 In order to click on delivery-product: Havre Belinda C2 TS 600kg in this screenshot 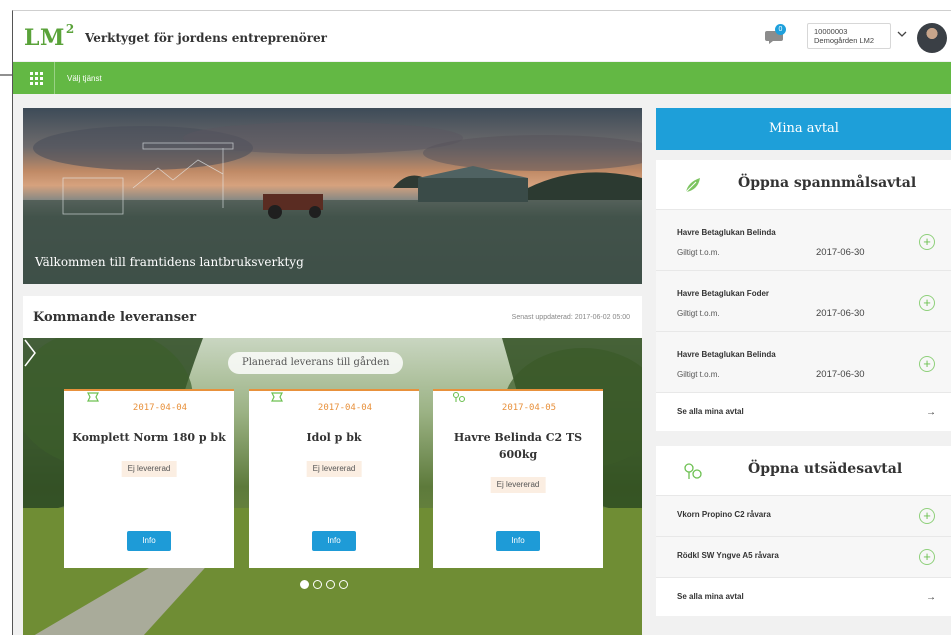, I will do `click(518, 446)`.